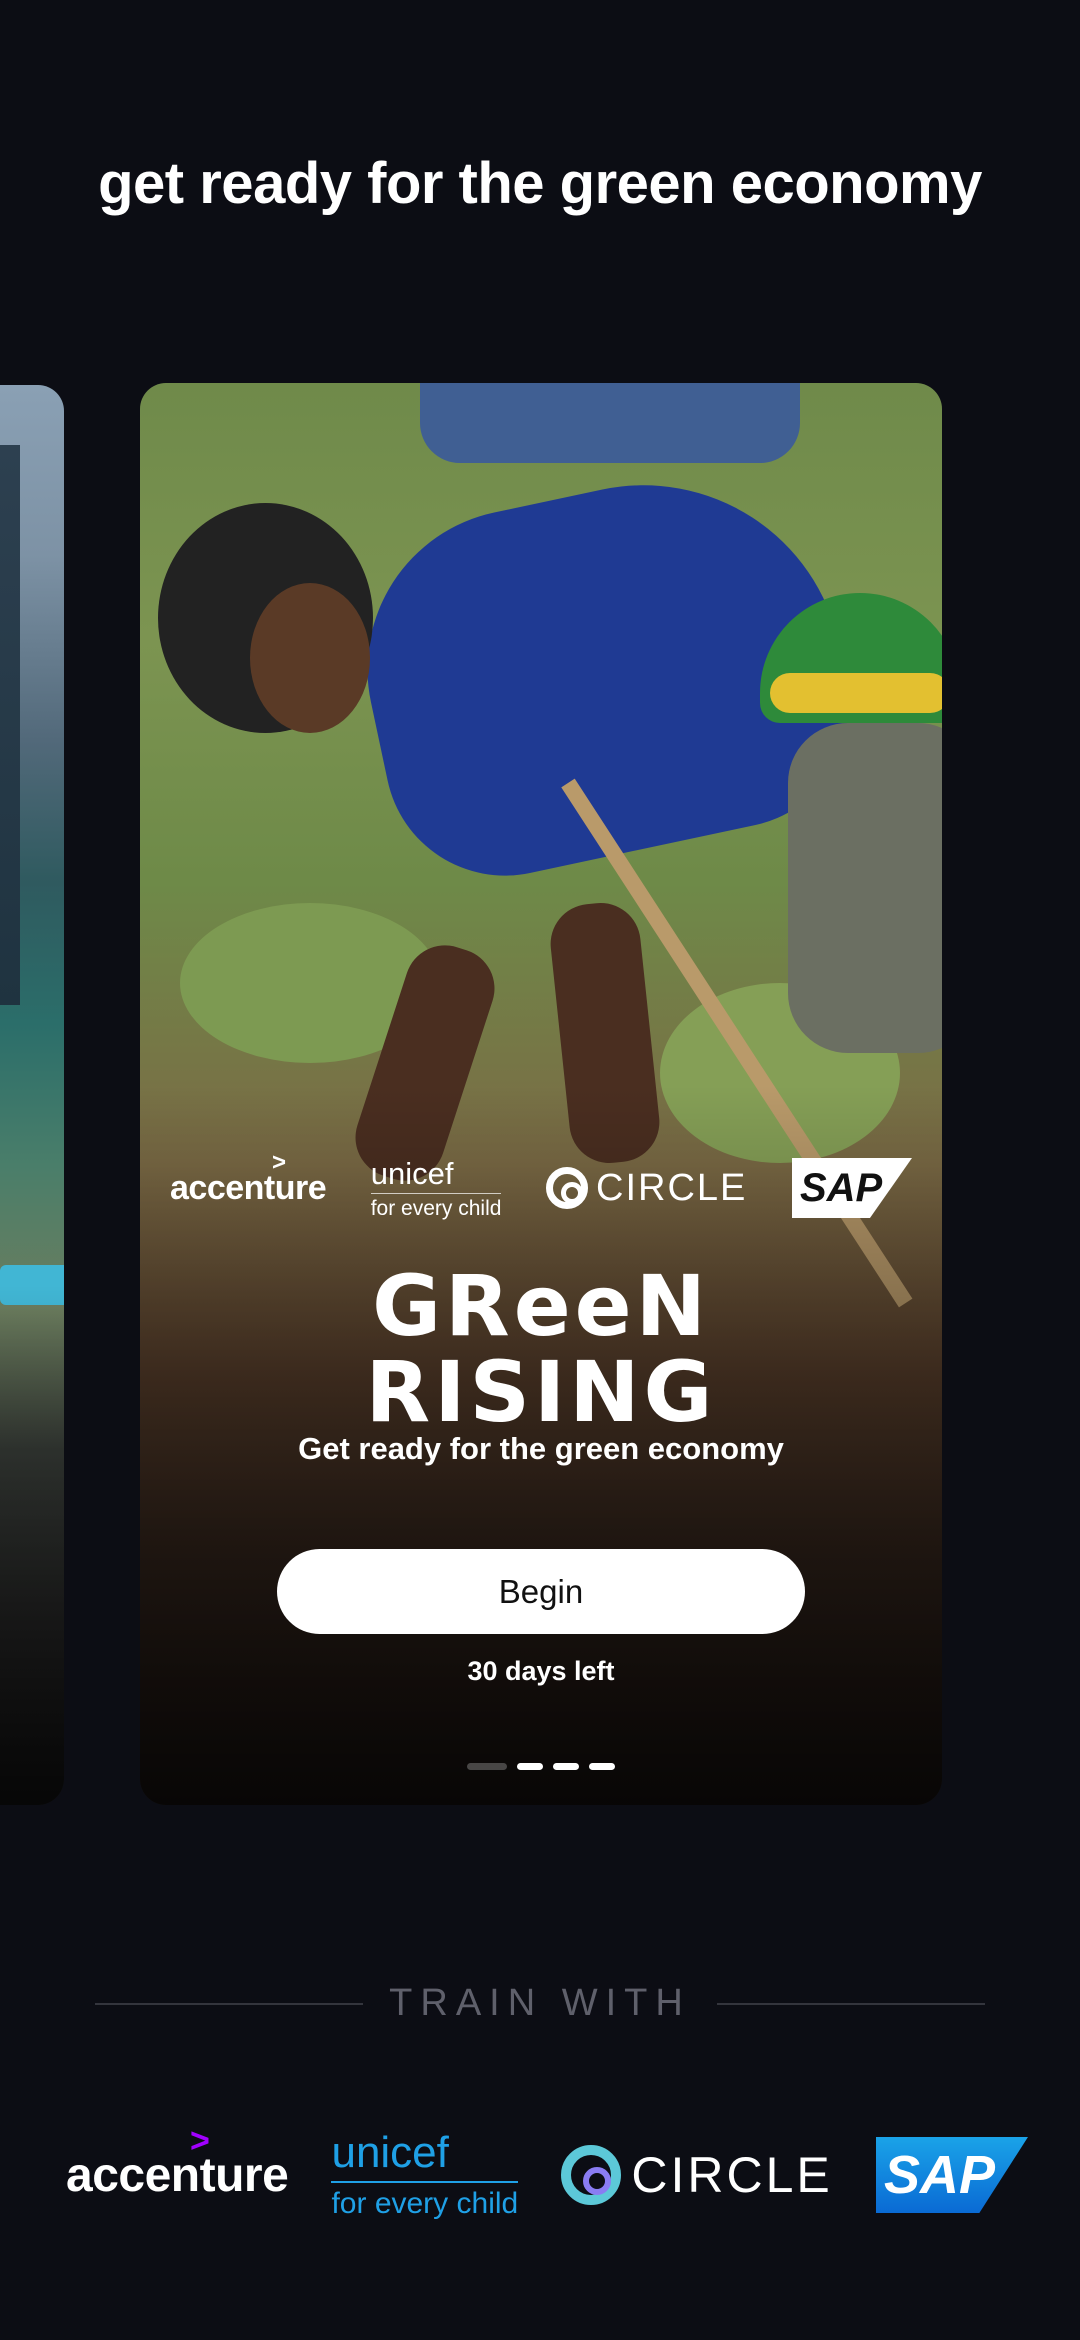 The width and height of the screenshot is (1080, 2340). What do you see at coordinates (10, 725) in the screenshot?
I see `tower-image-detail` at bounding box center [10, 725].